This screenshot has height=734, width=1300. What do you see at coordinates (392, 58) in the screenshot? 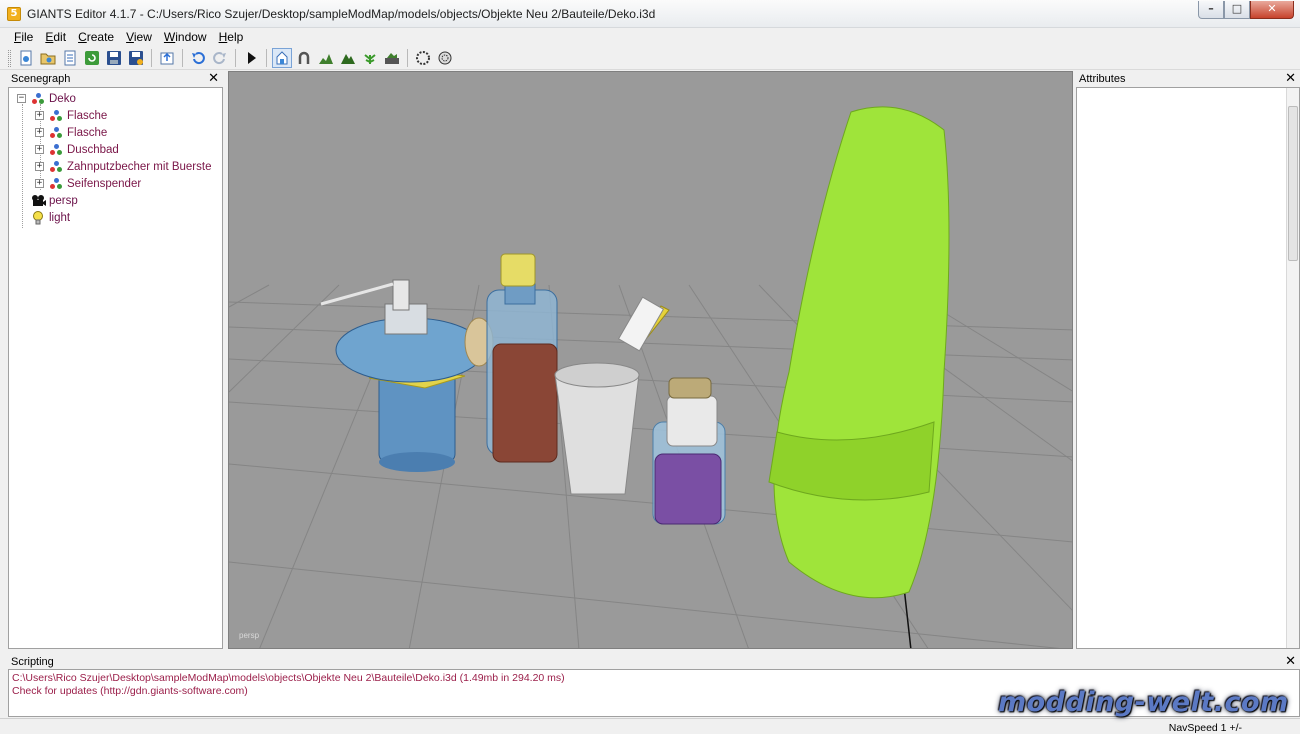
I see `terrain-fill-icon` at bounding box center [392, 58].